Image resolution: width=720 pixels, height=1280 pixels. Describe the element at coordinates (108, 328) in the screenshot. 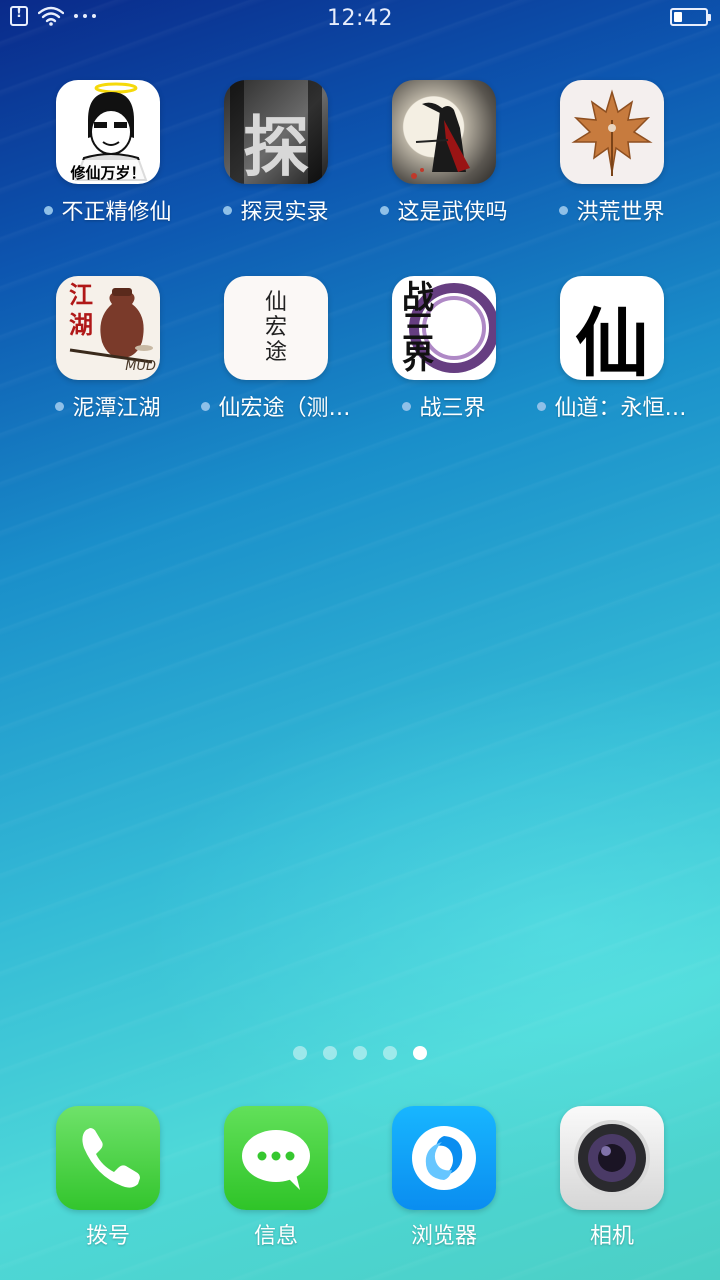

I see `jianghu-jar-icon: 江湖 MUD` at that location.